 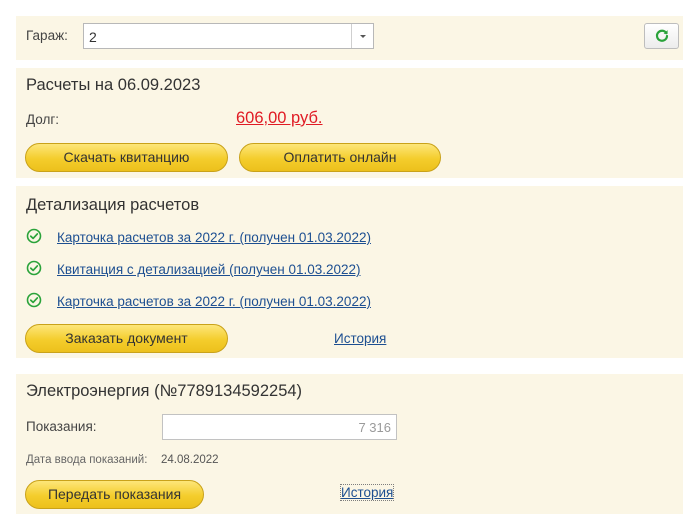 What do you see at coordinates (47, 35) in the screenshot?
I see `garage-label: Гараж:` at bounding box center [47, 35].